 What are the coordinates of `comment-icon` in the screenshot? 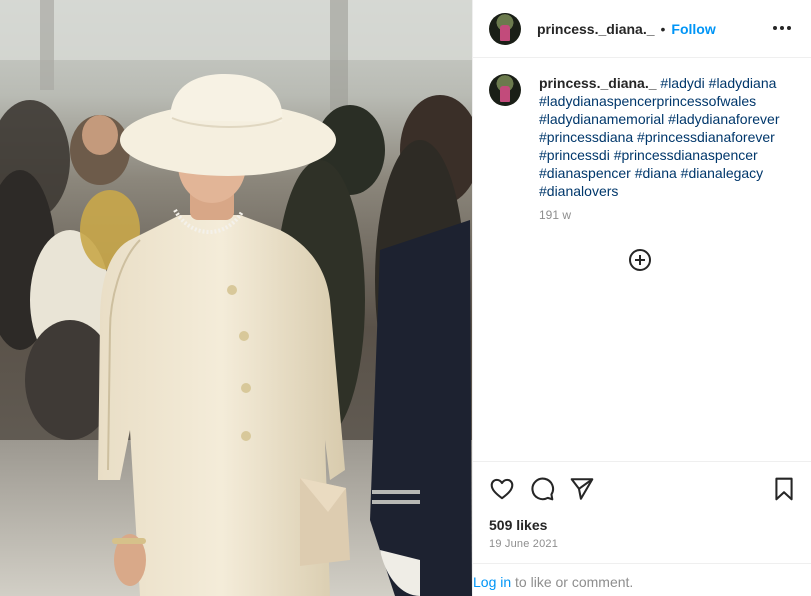 It's located at (542, 489).